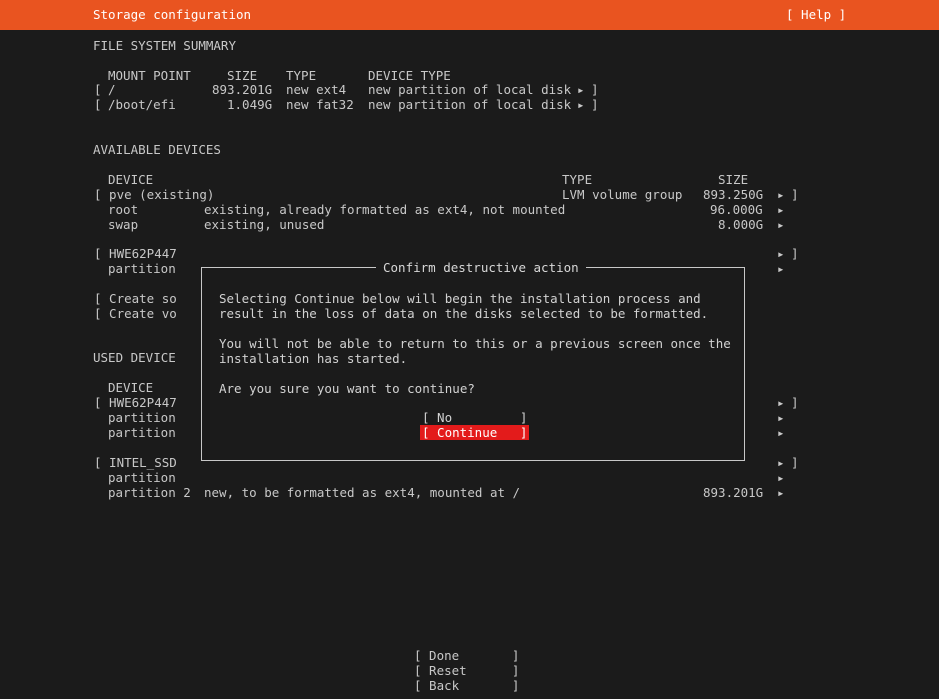 The height and width of the screenshot is (699, 939). Describe the element at coordinates (475, 432) in the screenshot. I see `continue-button: [ Continue ]` at that location.